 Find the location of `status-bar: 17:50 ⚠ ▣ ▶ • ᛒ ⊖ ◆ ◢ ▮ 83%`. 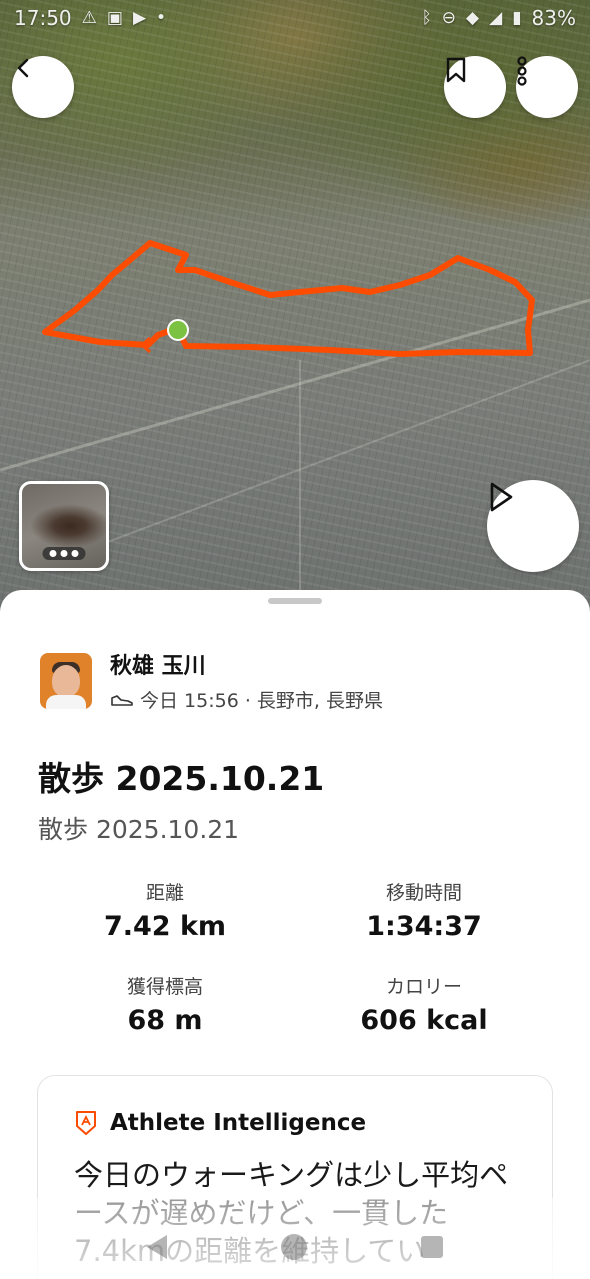

status-bar: 17:50 ⚠ ▣ ▶ • ᛒ ⊖ ◆ ◢ ▮ 83% is located at coordinates (295, 18).